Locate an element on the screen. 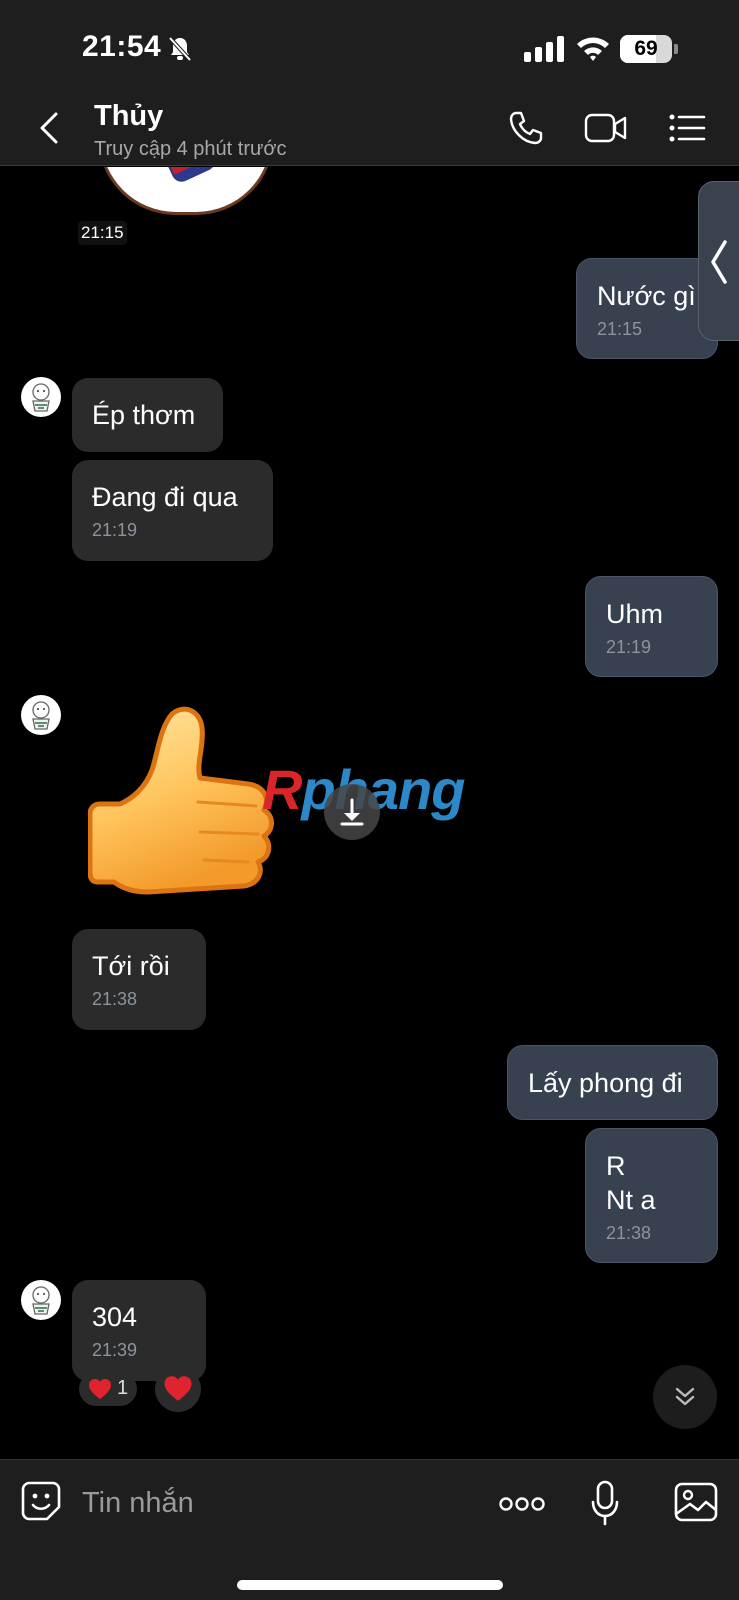 This screenshot has width=739, height=1600. sticker-icon is located at coordinates (41, 1501).